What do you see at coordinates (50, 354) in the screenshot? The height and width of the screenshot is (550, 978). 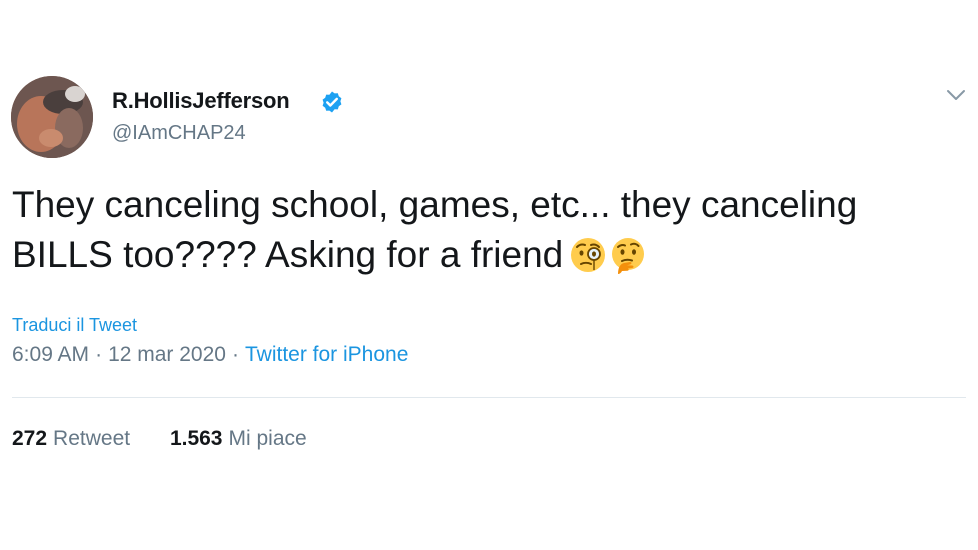 I see `tweet-time: 6:09 AM` at bounding box center [50, 354].